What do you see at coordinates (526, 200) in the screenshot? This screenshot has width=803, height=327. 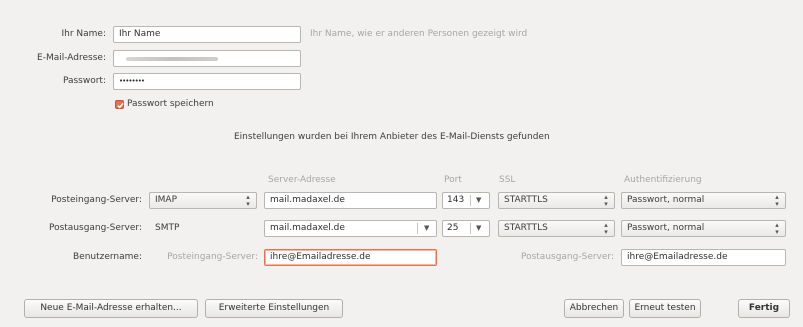 I see `incoming-ssl-value: STARTTLS` at bounding box center [526, 200].